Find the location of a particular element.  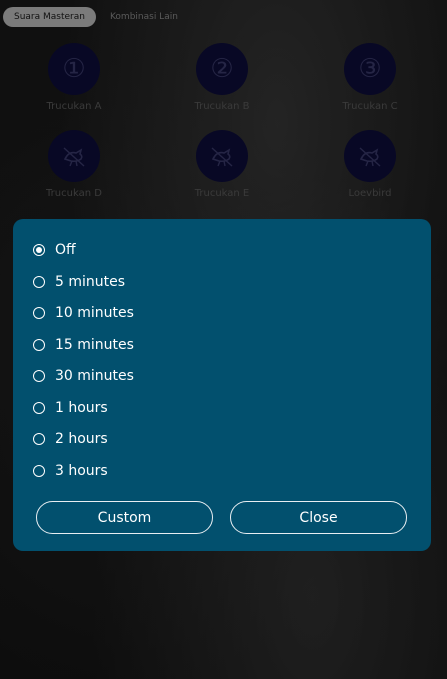

option-label: 3 hours is located at coordinates (81, 471).